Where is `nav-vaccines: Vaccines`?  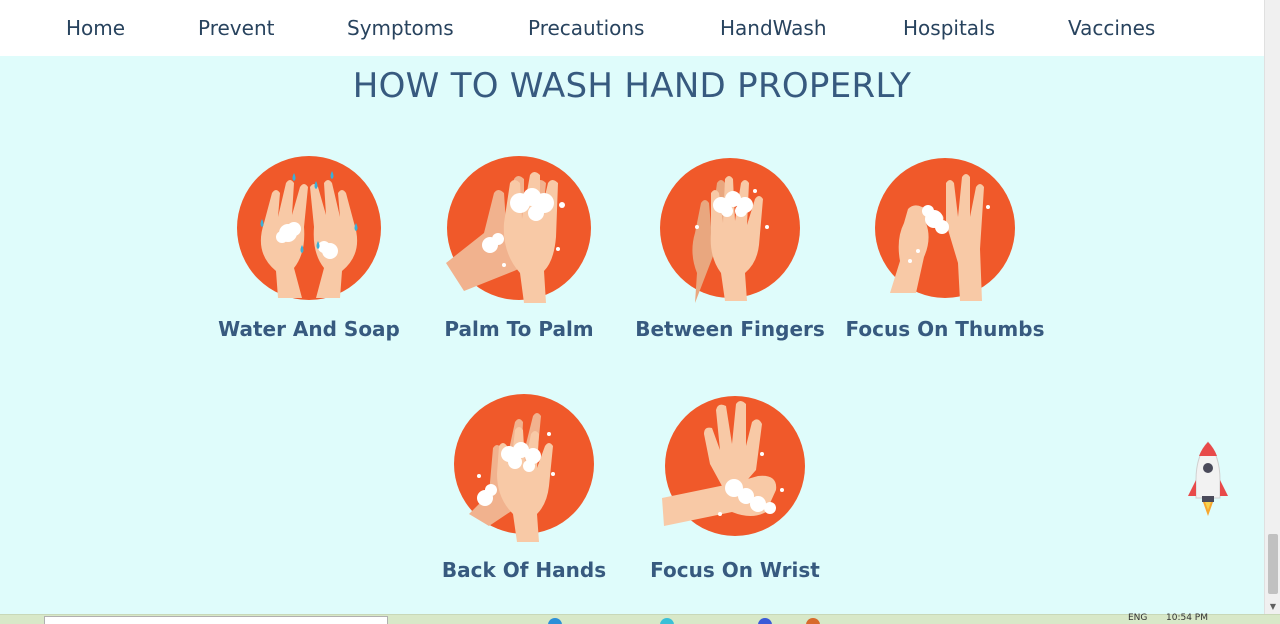
nav-vaccines: Vaccines is located at coordinates (1111, 28).